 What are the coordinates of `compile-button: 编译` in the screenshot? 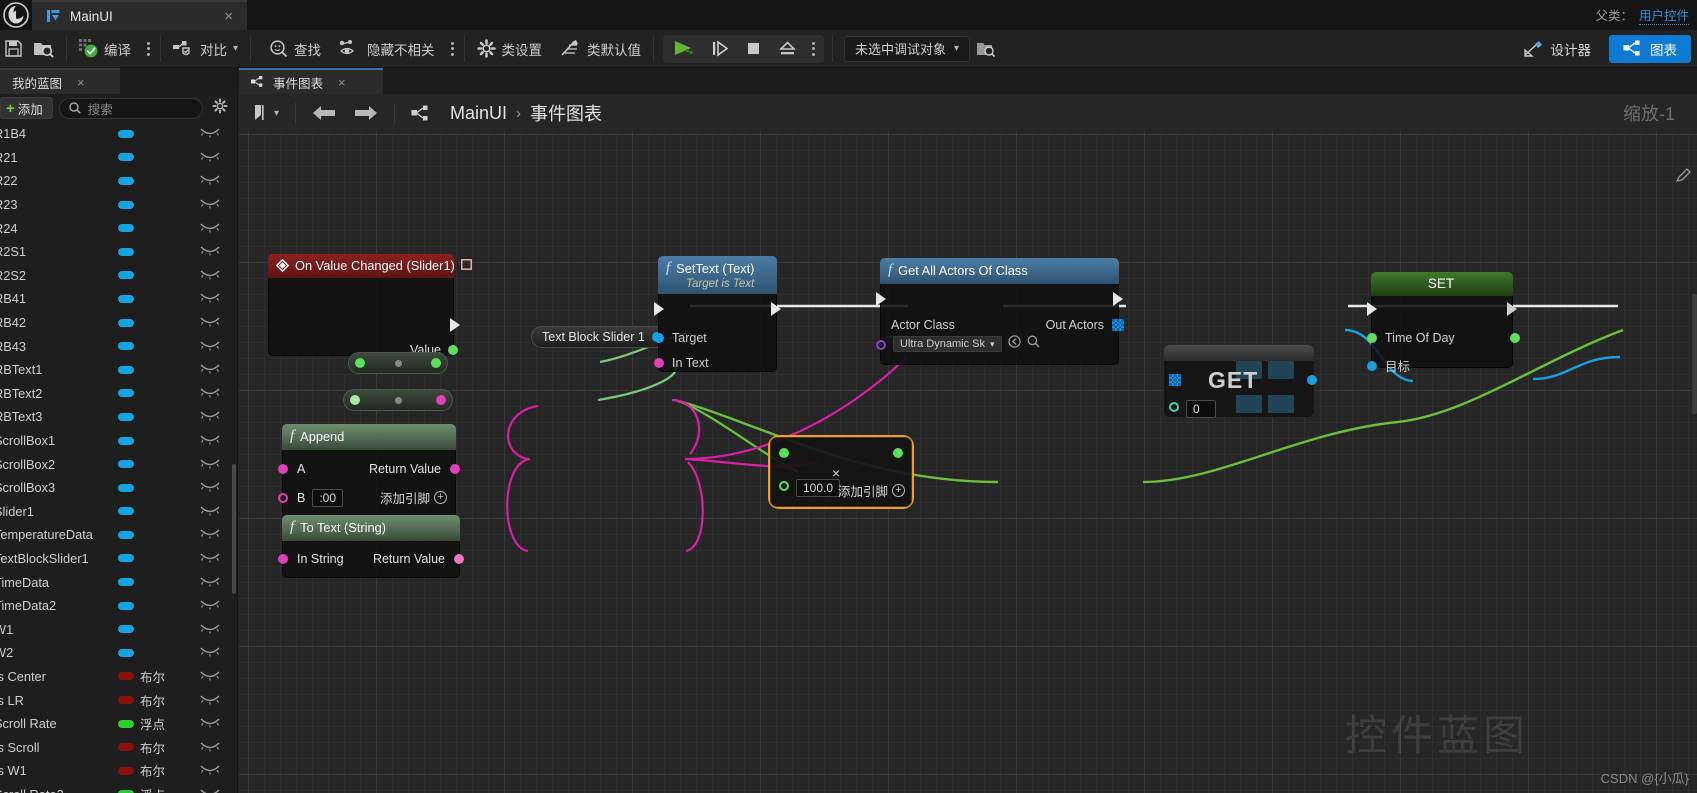 It's located at (105, 49).